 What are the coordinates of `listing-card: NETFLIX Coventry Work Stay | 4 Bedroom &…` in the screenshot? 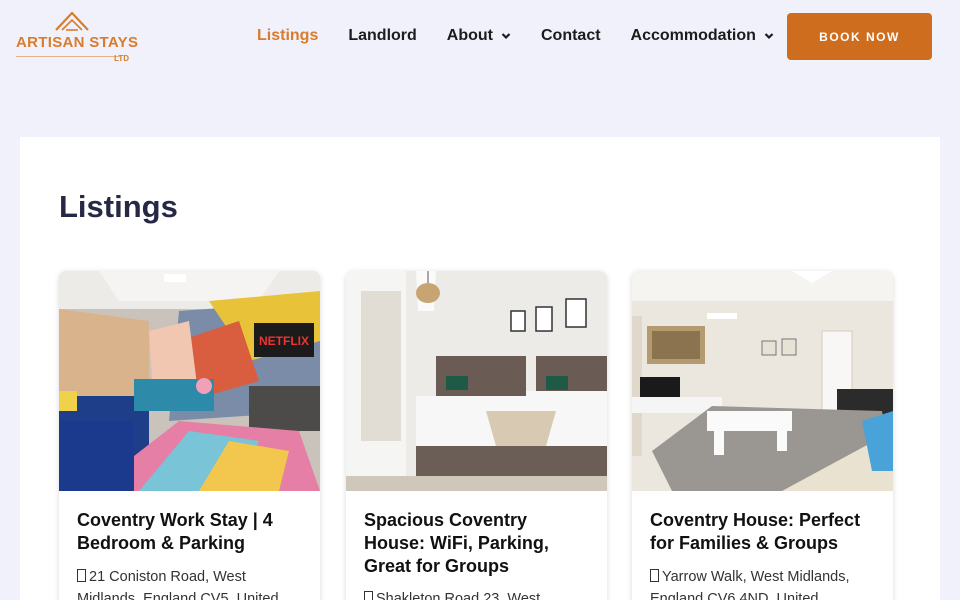 It's located at (189, 435).